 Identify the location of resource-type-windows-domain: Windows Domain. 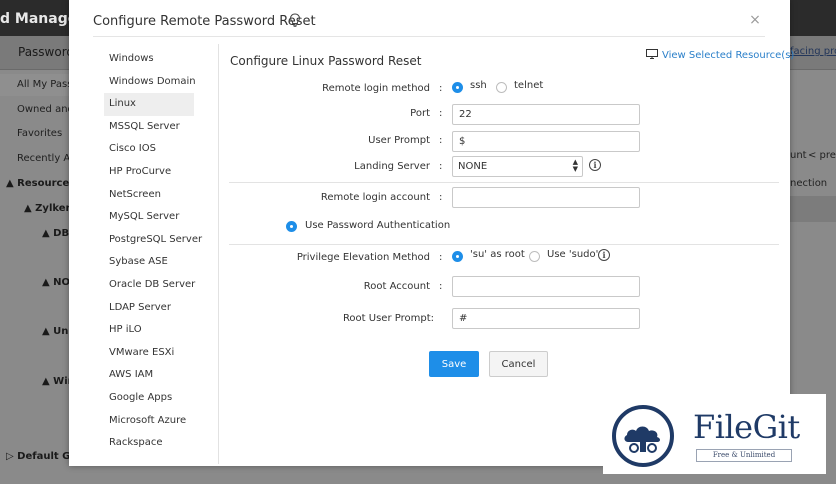
(161, 82).